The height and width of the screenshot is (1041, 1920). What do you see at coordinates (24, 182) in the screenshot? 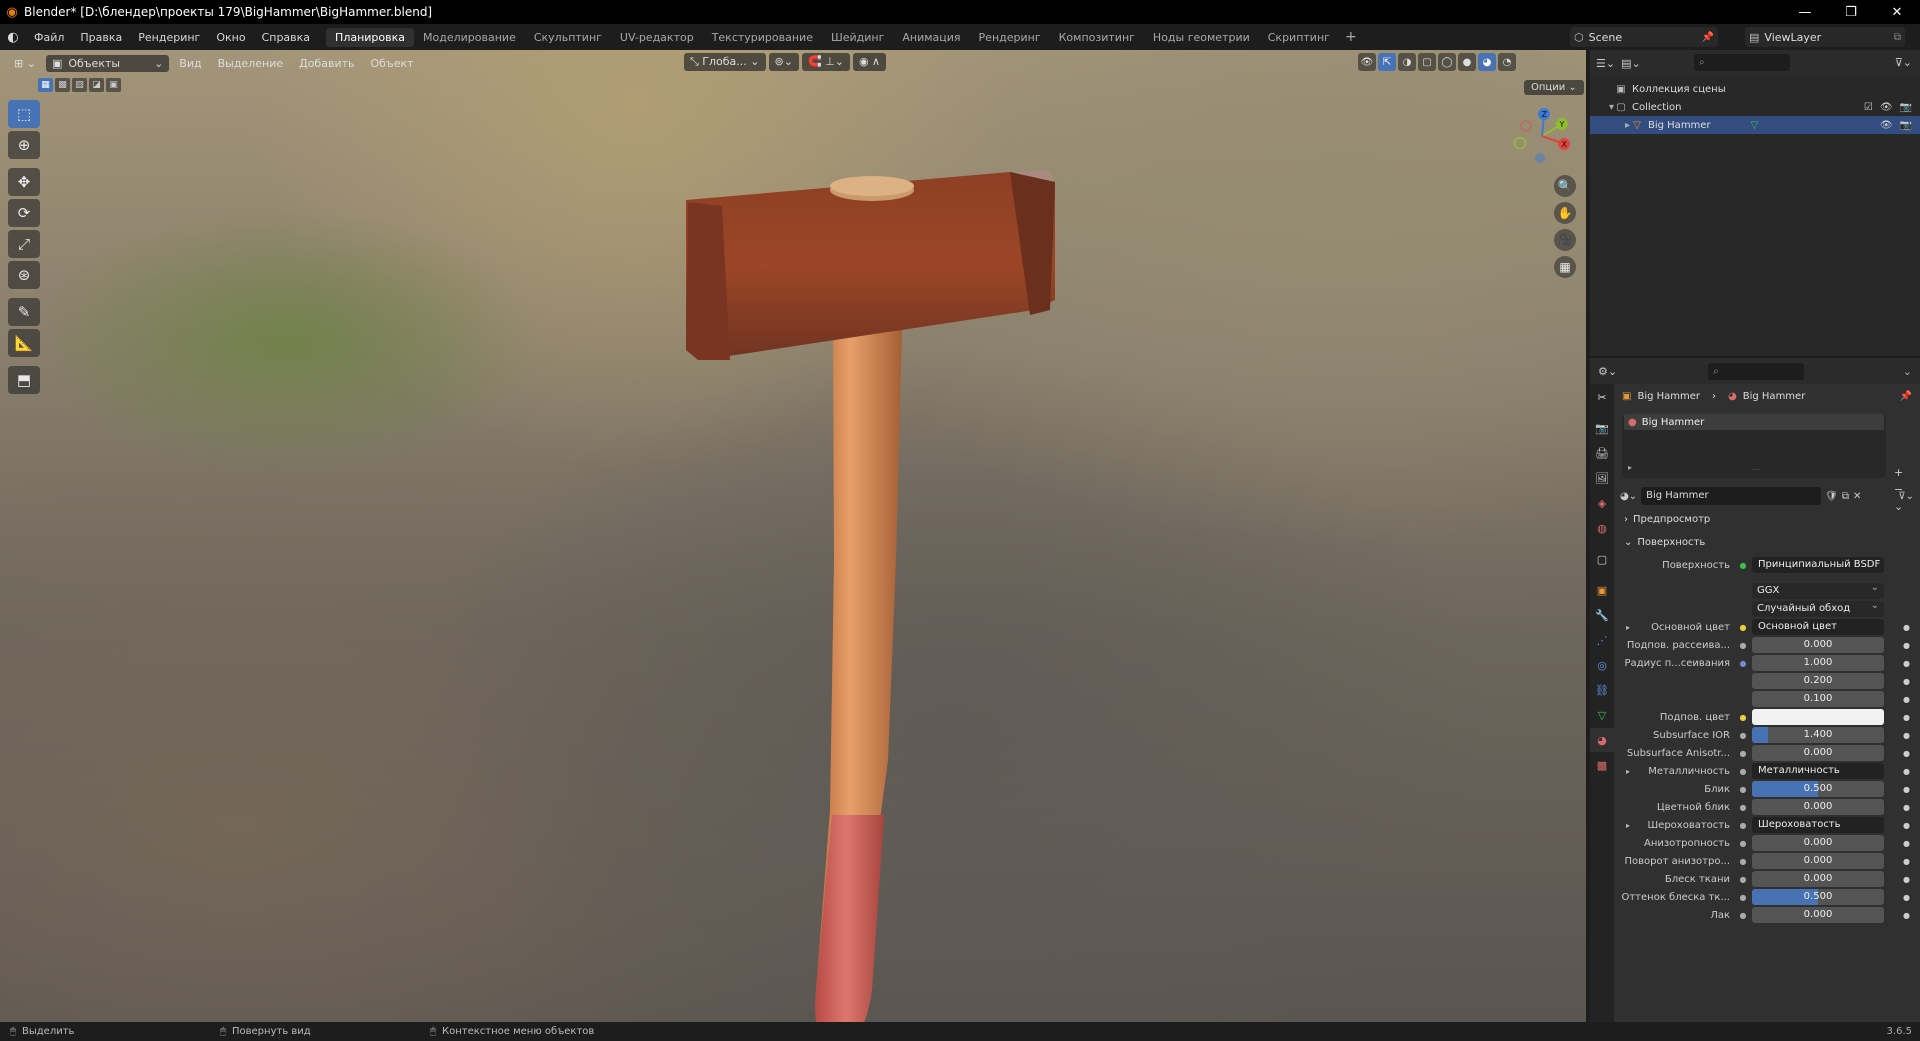
I see `move-icon: ✥` at bounding box center [24, 182].